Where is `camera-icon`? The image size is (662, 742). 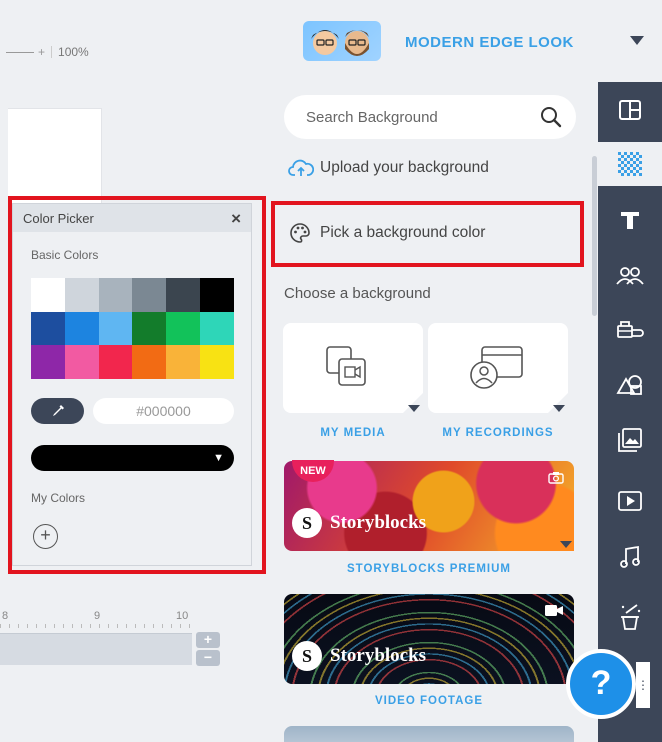
camera-icon is located at coordinates (556, 478).